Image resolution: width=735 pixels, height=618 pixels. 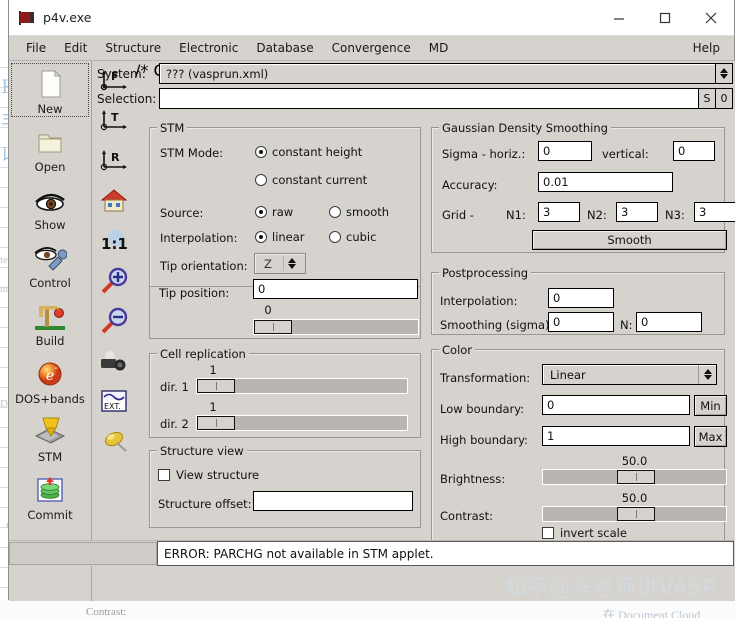 What do you see at coordinates (174, 387) in the screenshot?
I see `dir1-label: dir. 1` at bounding box center [174, 387].